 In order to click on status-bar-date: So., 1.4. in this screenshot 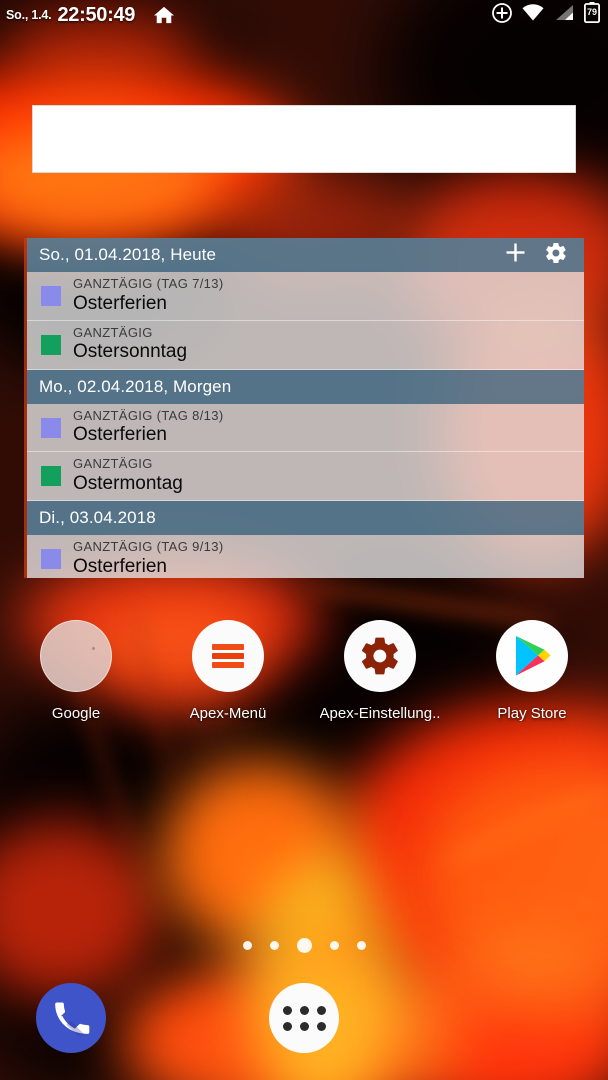, I will do `click(29, 15)`.